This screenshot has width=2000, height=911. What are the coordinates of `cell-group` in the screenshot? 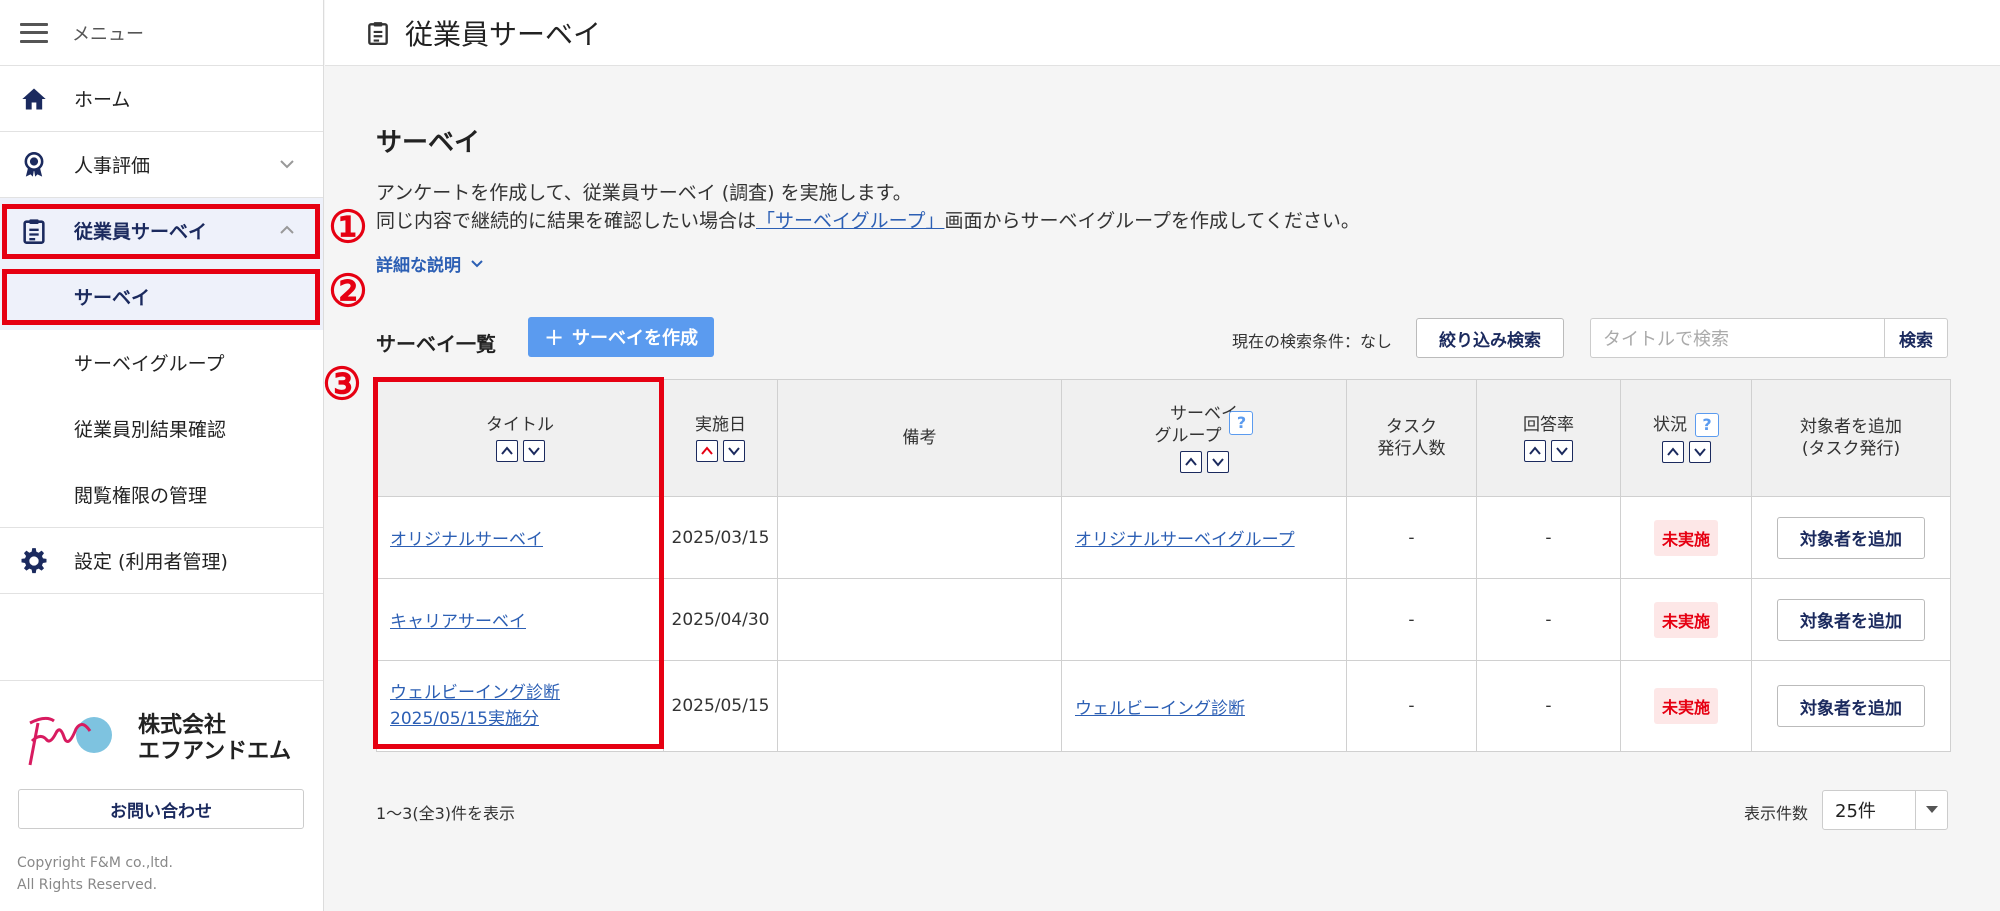 It's located at (1204, 619).